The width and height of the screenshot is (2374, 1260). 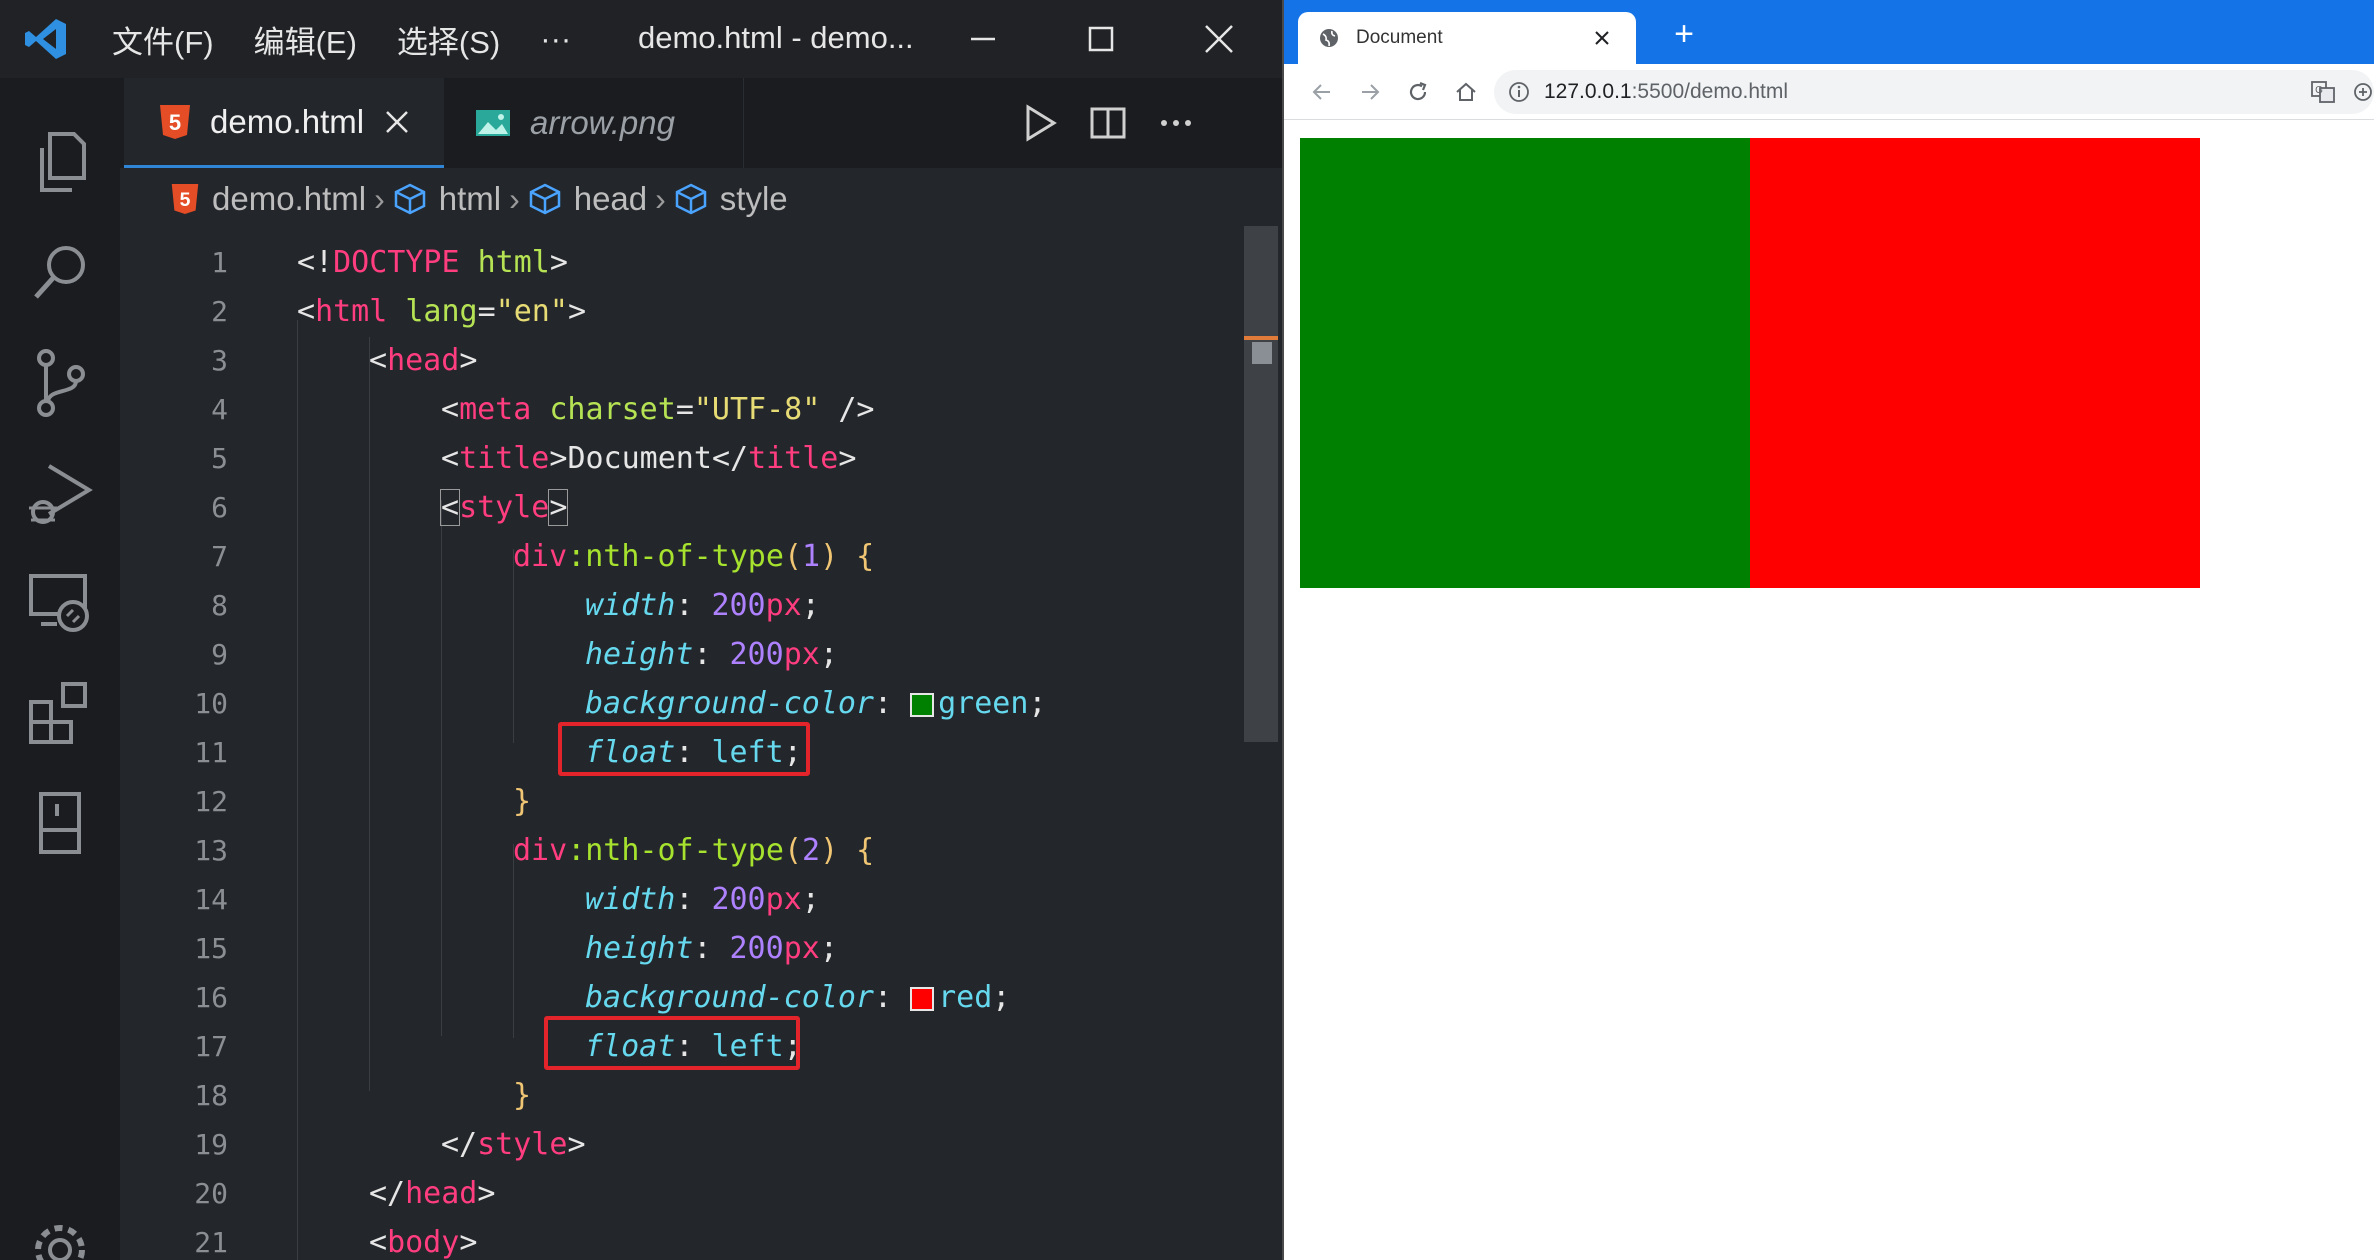 I want to click on browser-toolbar: 127.0.0.1:5500/demo.html G, so click(x=1829, y=92).